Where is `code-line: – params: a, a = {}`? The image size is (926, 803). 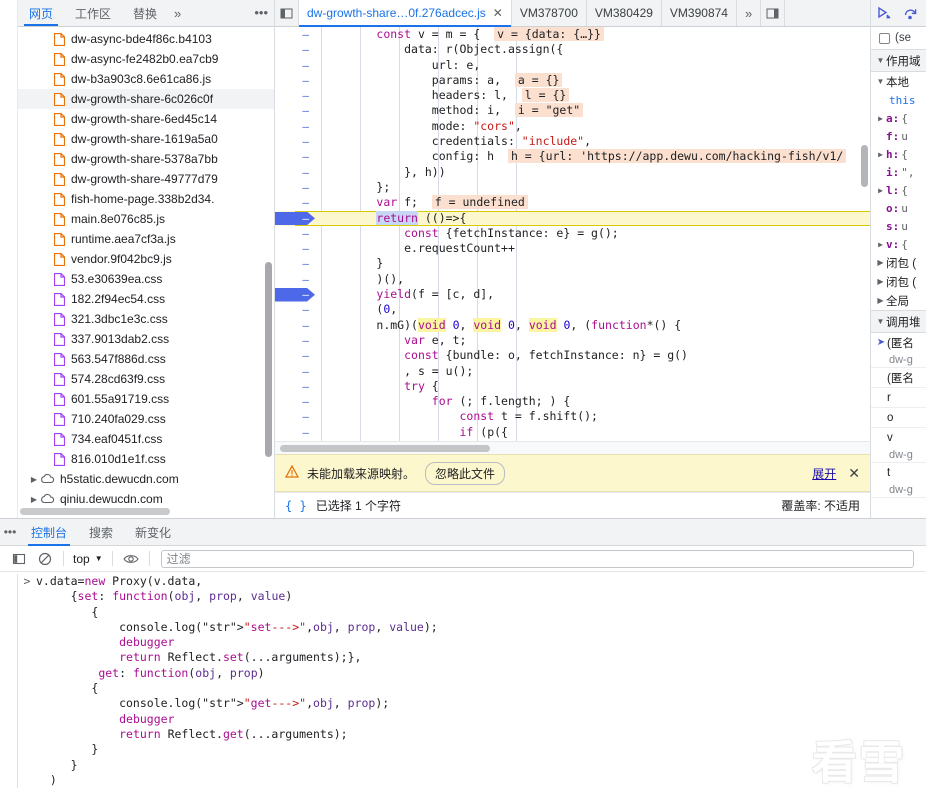
code-line: – params: a, a = {} is located at coordinates (572, 80).